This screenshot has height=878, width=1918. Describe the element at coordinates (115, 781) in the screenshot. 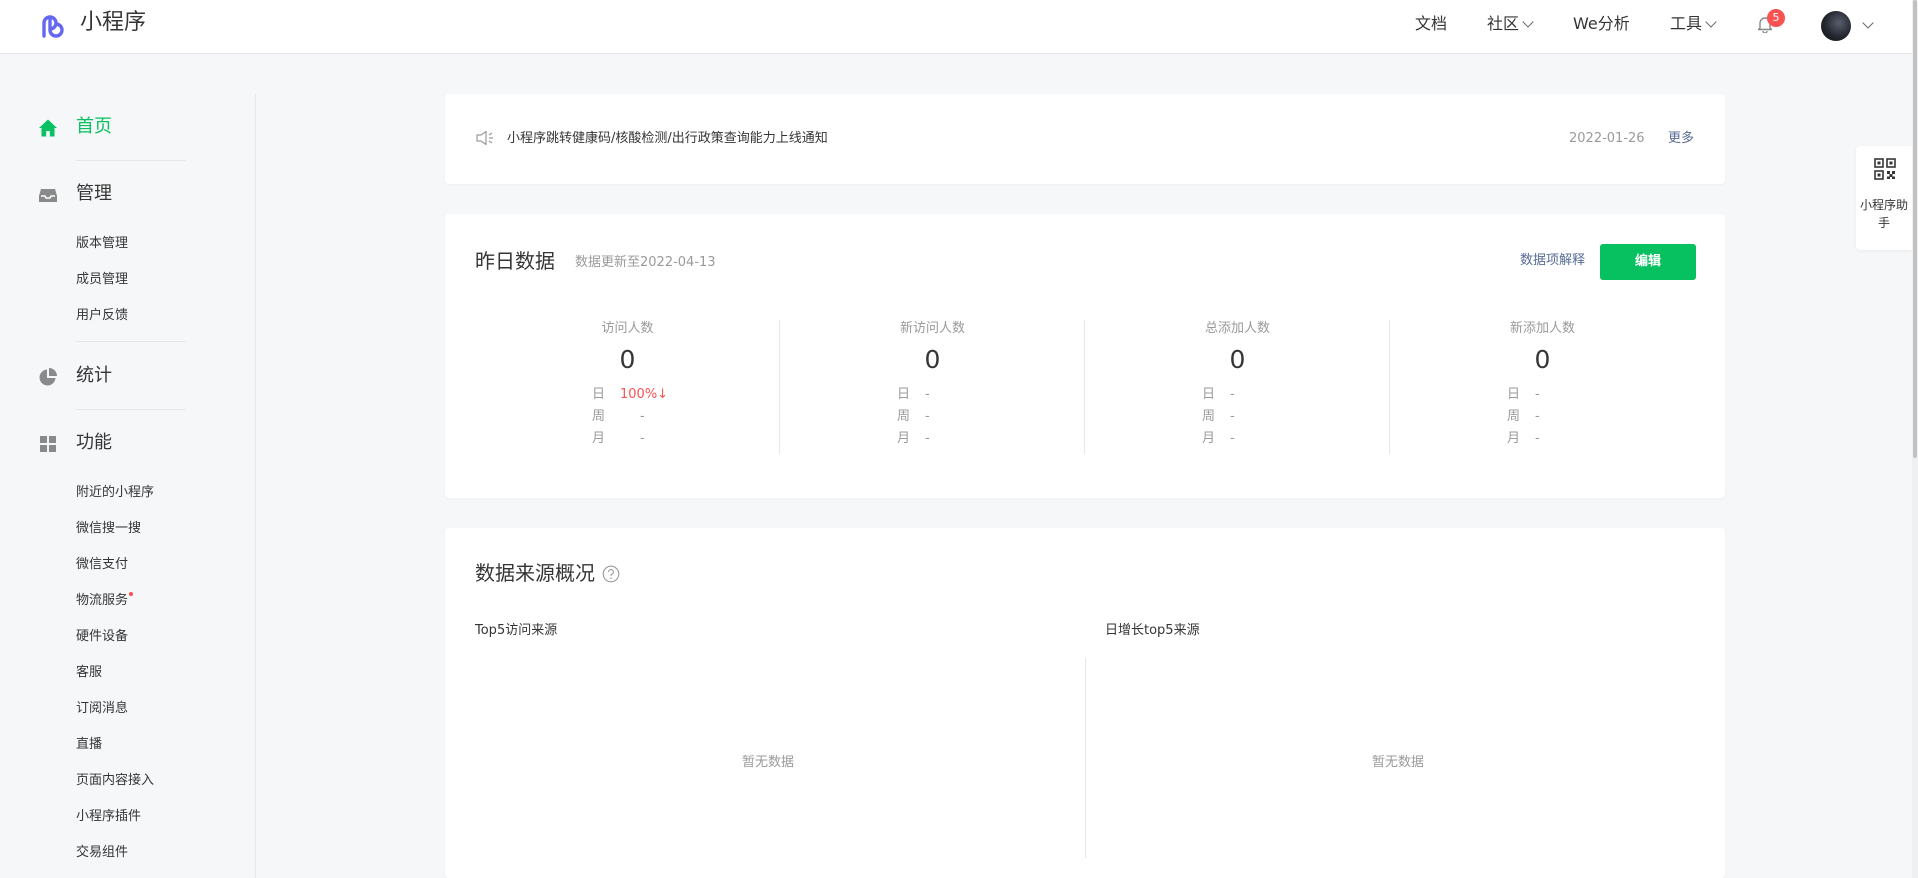

I see `sidebar-item-page-content: 页面内容接入` at that location.